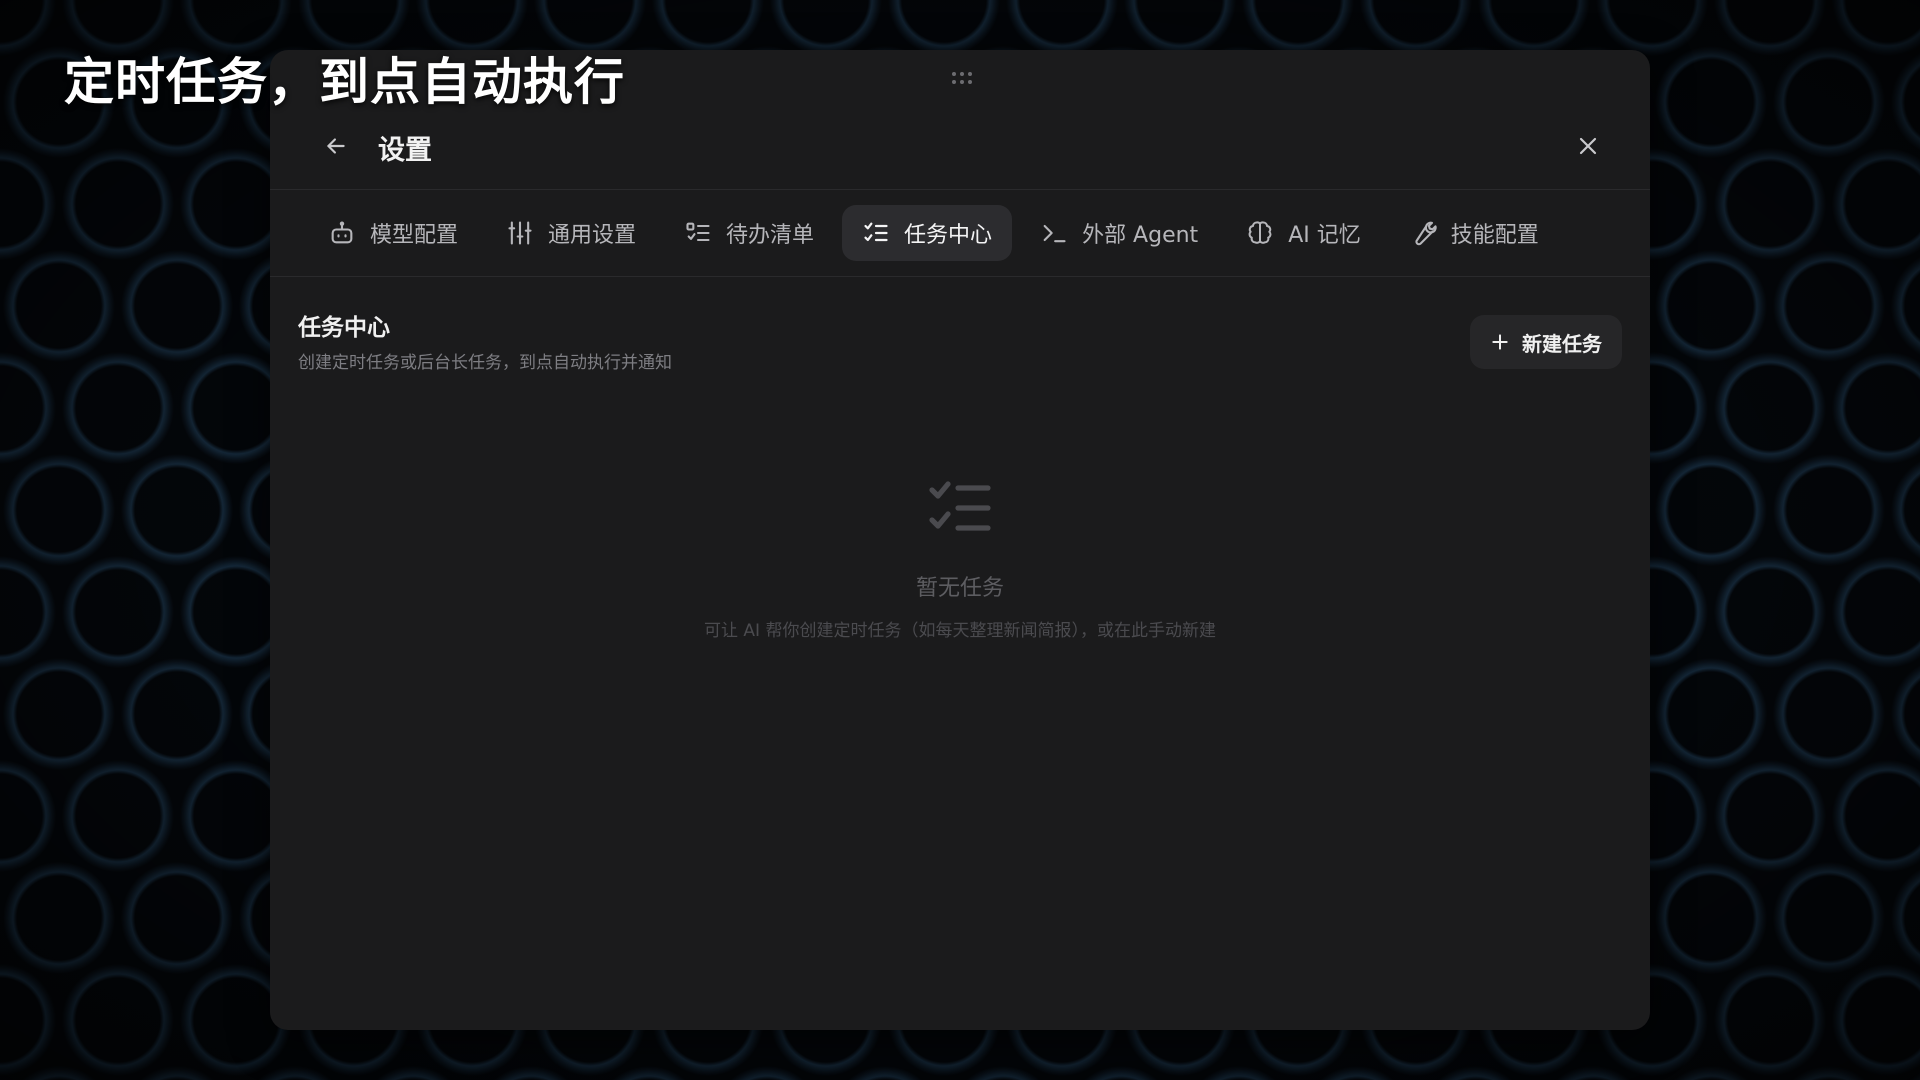 The image size is (1920, 1080). I want to click on drag-handle-icon, so click(962, 78).